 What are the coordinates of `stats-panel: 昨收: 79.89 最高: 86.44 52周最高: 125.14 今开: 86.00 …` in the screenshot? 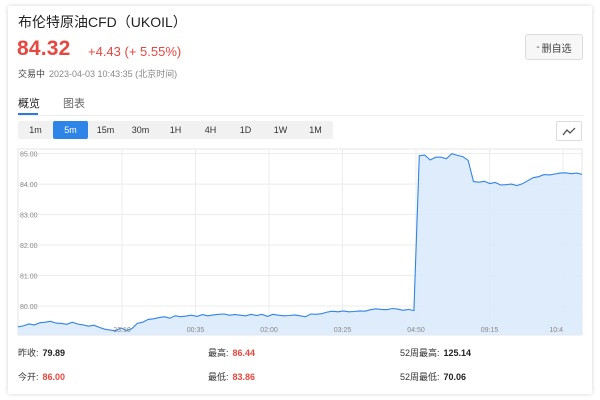 It's located at (301, 368).